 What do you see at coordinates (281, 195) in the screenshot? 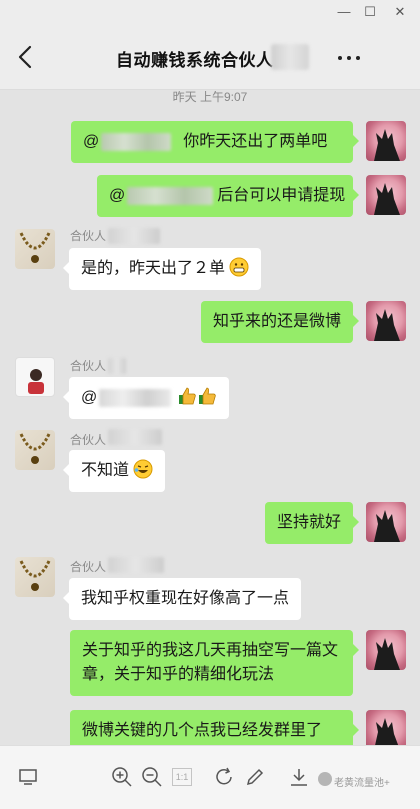
I see `message-text: 后台可以申请提现` at bounding box center [281, 195].